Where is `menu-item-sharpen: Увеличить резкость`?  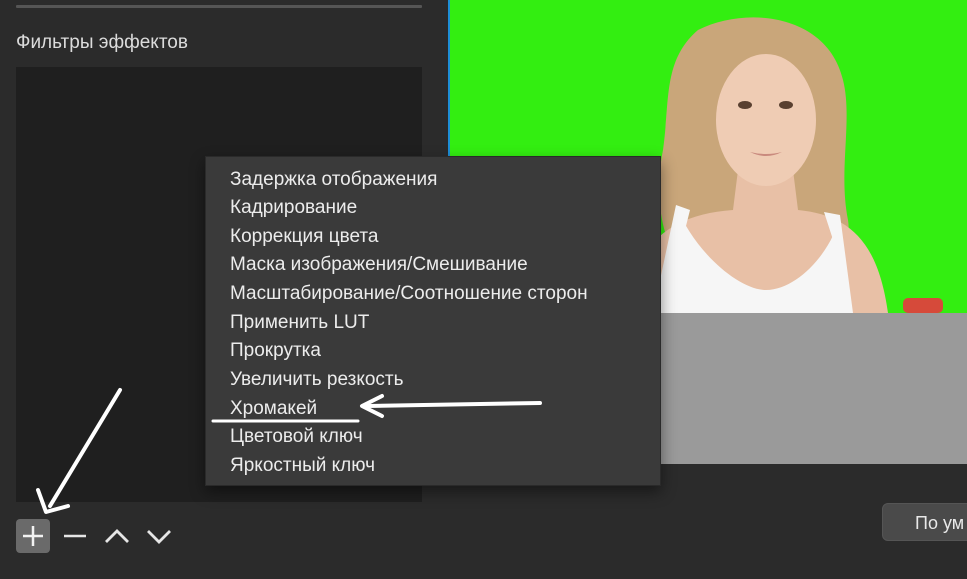
menu-item-sharpen: Увеличить резкость is located at coordinates (317, 380).